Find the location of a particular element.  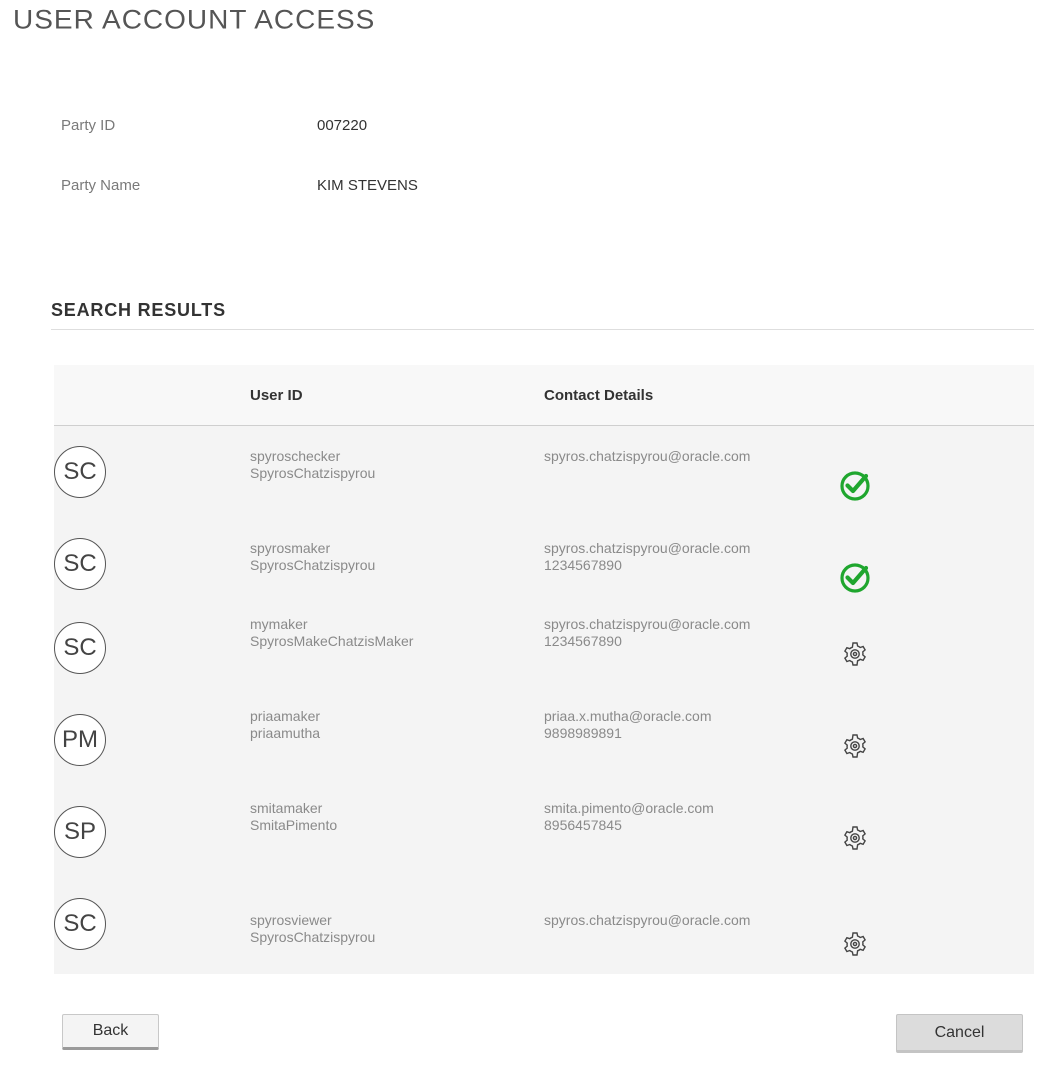

user-id-cell: smitamaker SmitaPimento is located at coordinates (293, 817).